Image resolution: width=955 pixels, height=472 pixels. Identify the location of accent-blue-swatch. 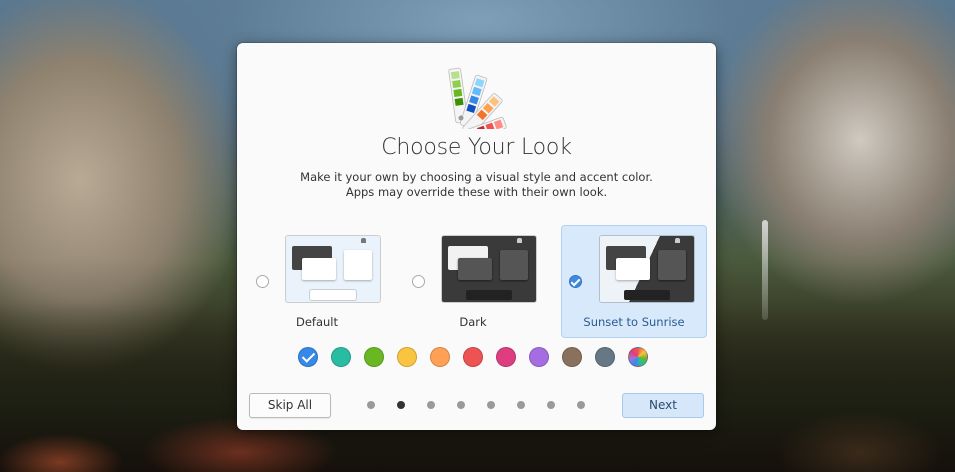
(308, 357).